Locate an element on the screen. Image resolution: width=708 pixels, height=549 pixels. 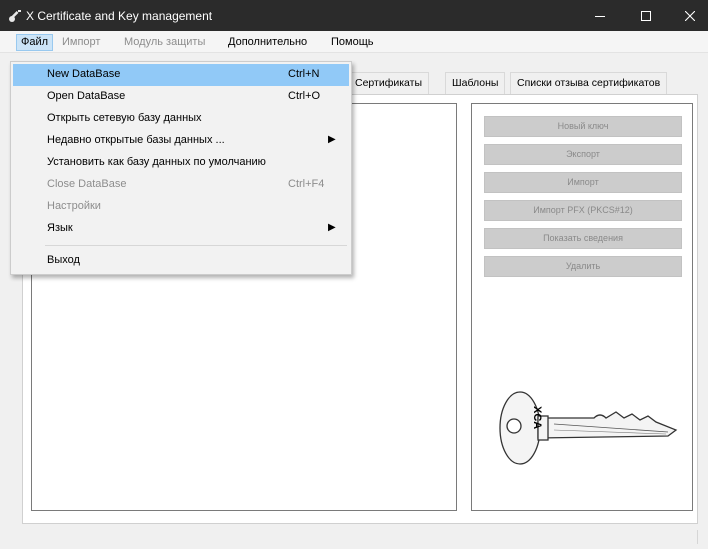
menu-item-label: Выход is located at coordinates (63, 260).